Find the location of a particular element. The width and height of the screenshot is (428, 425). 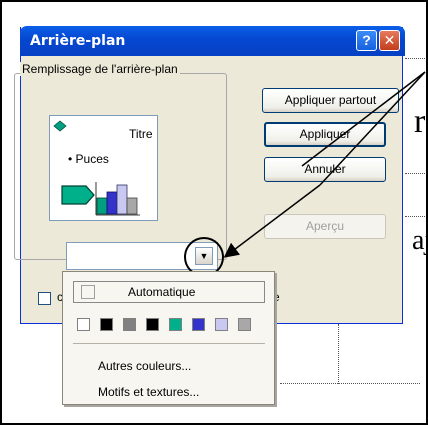

cancel-button: Annuler is located at coordinates (325, 169).